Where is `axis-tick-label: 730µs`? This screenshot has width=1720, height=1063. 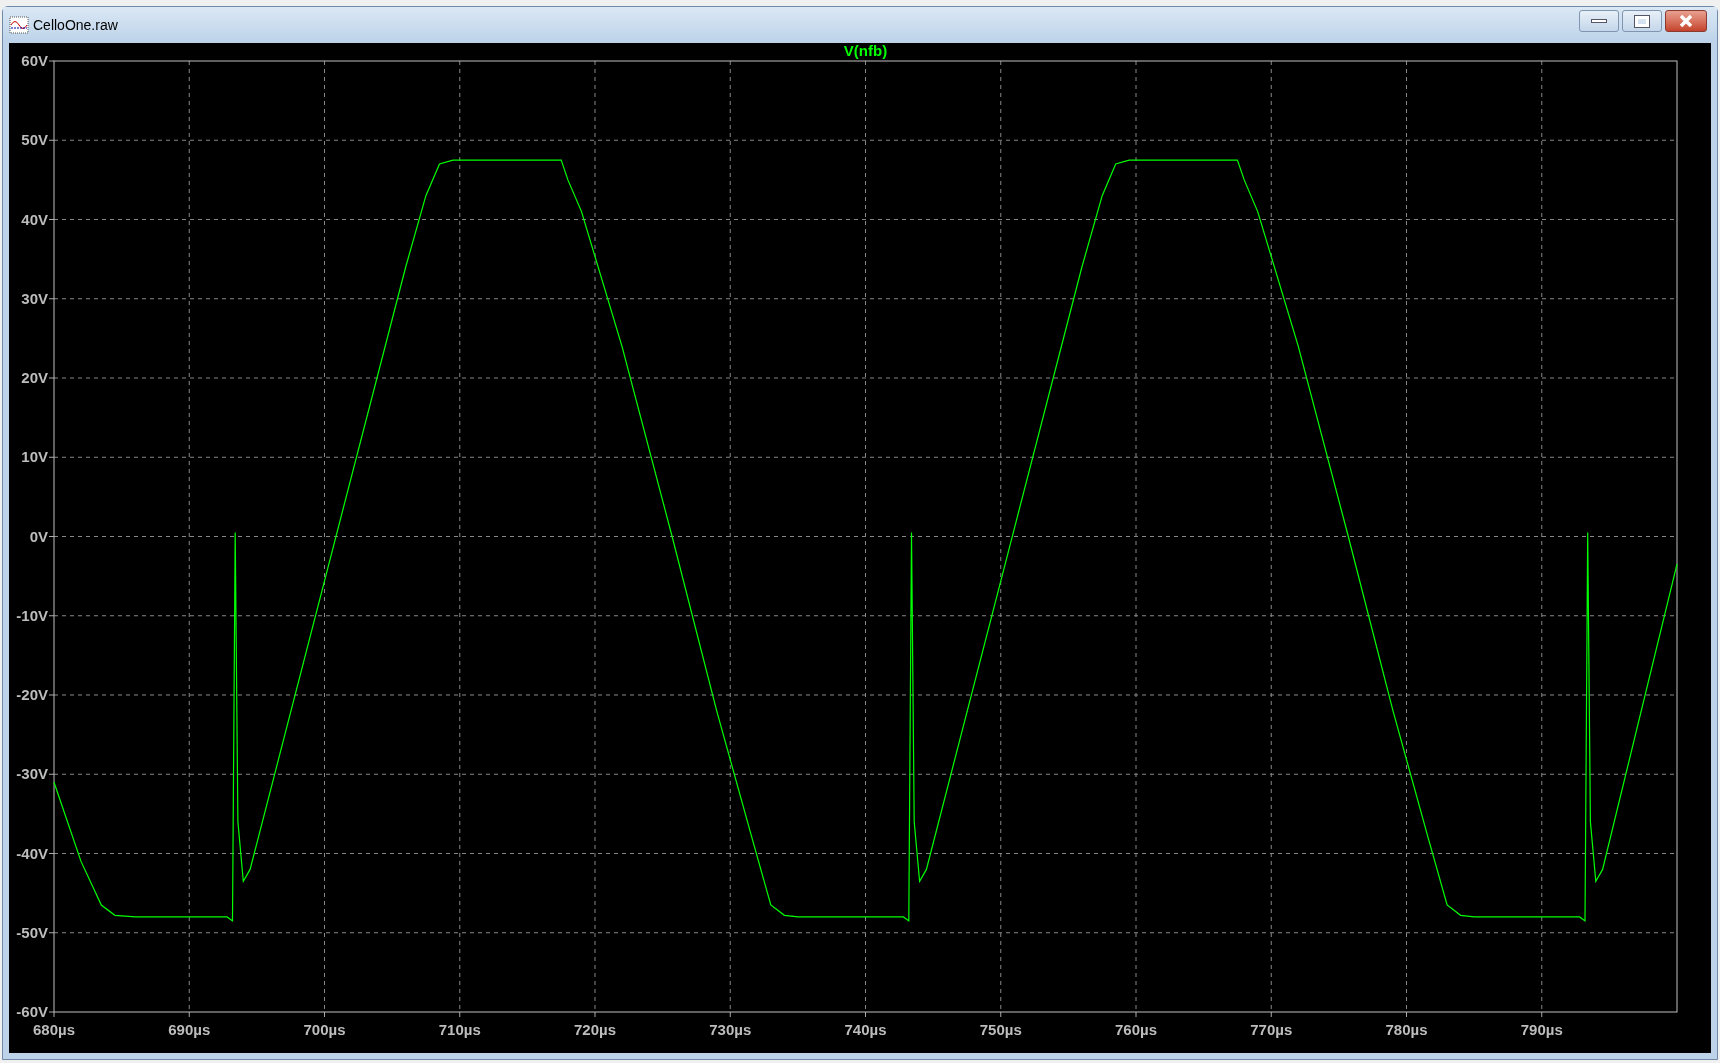 axis-tick-label: 730µs is located at coordinates (730, 1029).